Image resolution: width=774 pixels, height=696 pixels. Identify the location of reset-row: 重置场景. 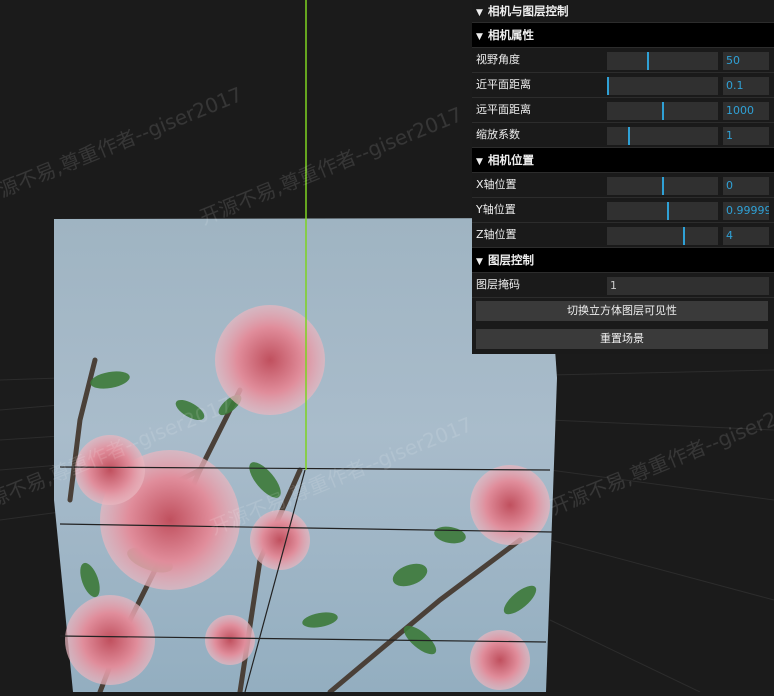
(623, 339).